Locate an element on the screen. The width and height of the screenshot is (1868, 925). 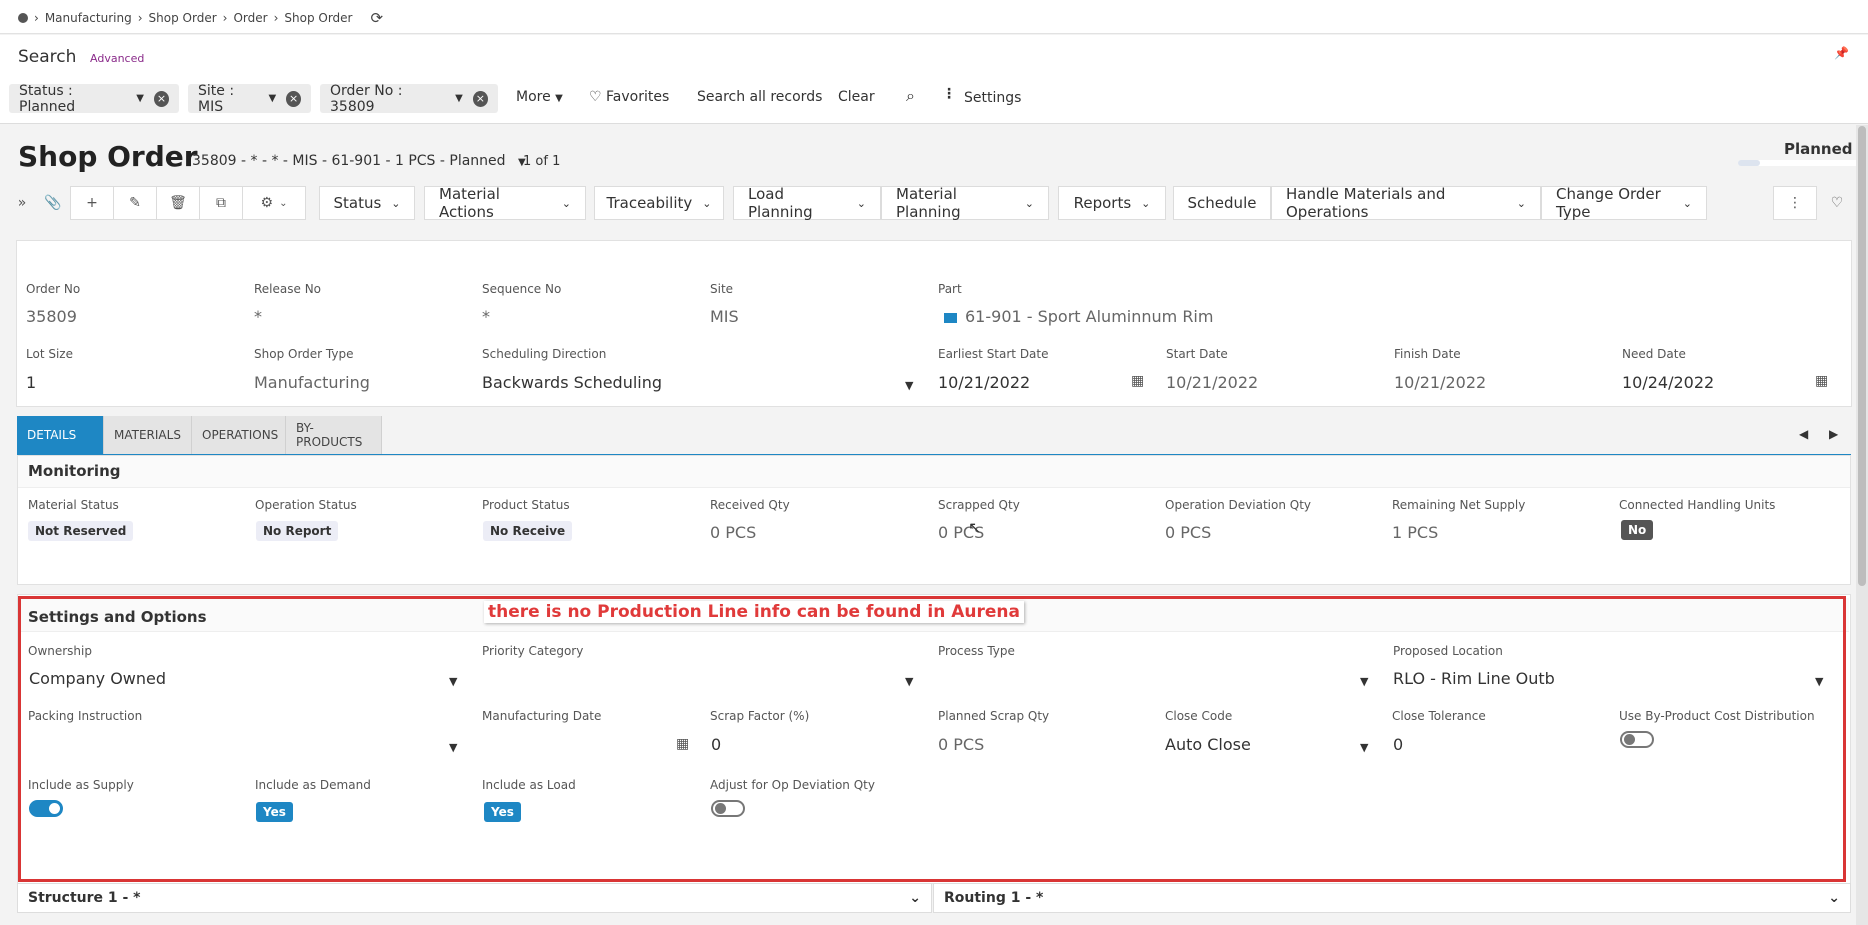
delete-icon: 🗑 is located at coordinates (178, 203).